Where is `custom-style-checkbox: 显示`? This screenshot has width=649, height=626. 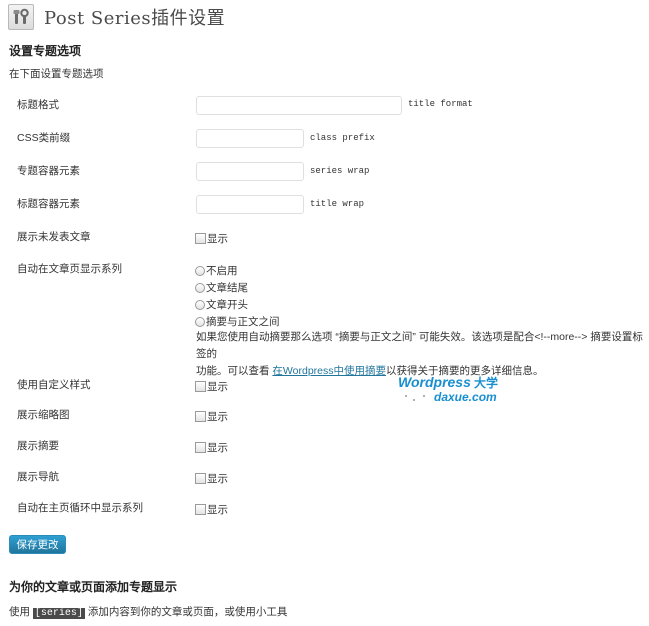
custom-style-checkbox: 显示 is located at coordinates (211, 386).